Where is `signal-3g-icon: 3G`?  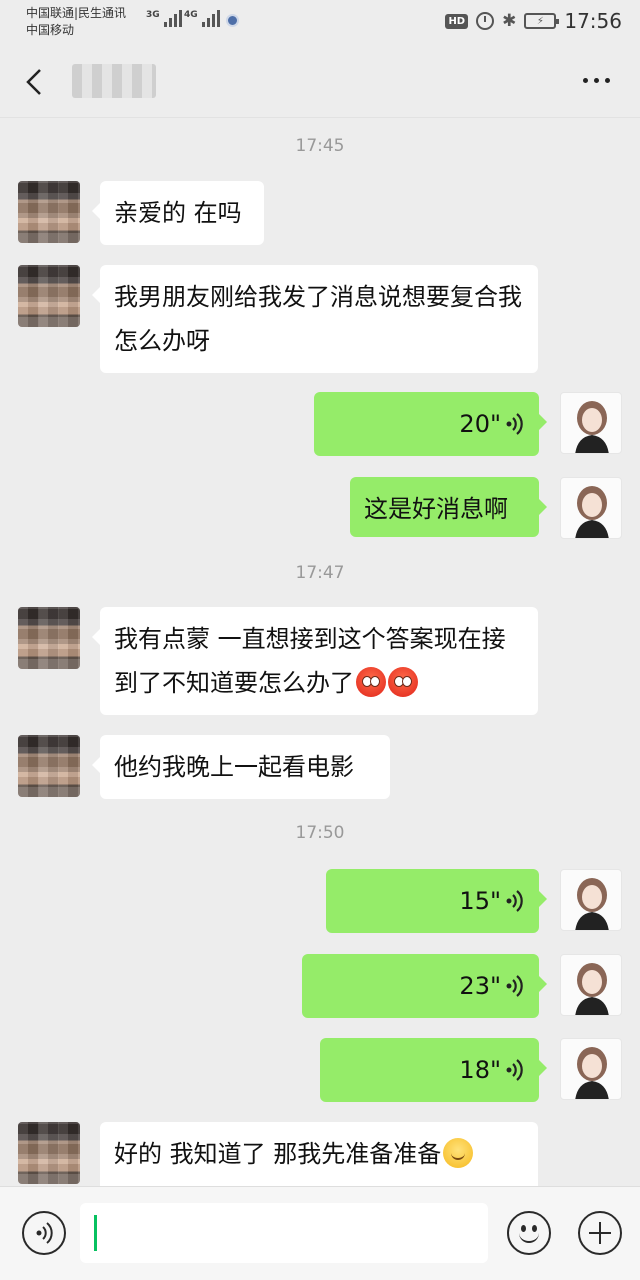
signal-3g-icon: 3G is located at coordinates (164, 18).